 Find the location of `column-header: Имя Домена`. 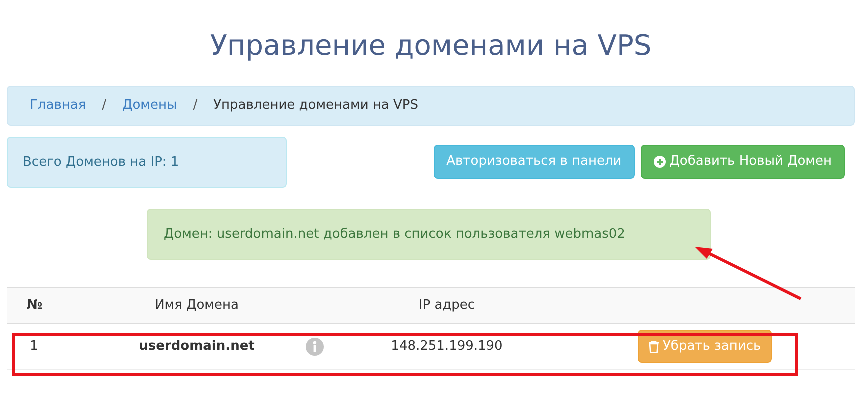

column-header: Имя Домена is located at coordinates (197, 305).